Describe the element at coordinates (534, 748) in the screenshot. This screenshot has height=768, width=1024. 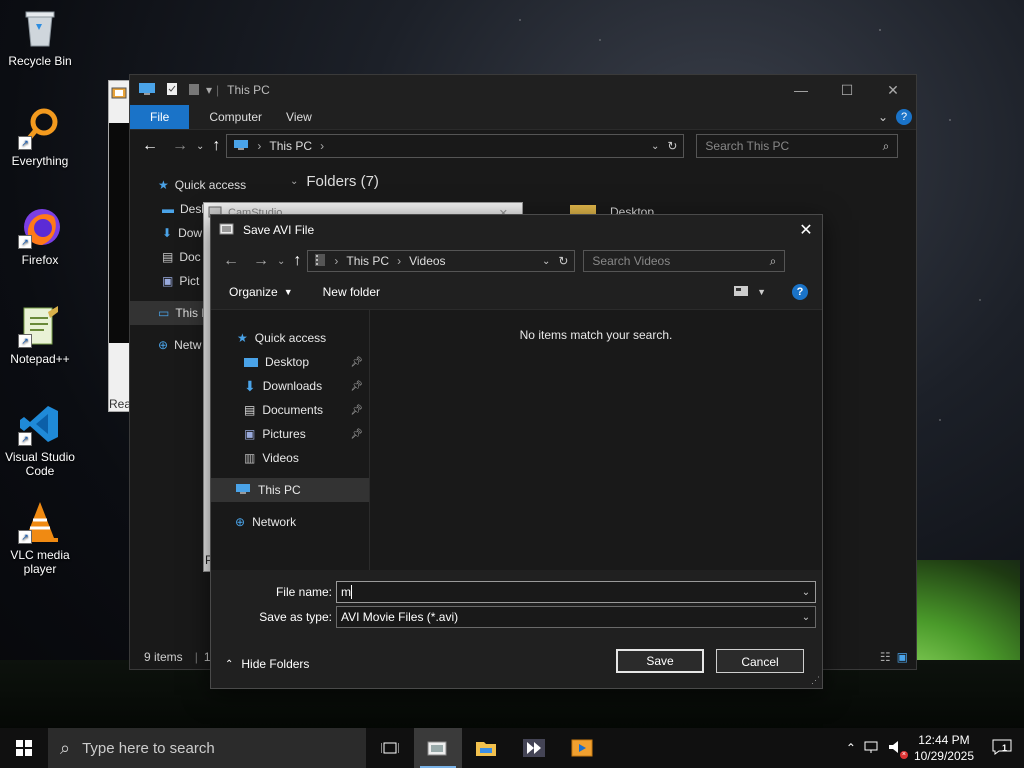
I see `taskbar-app-media` at that location.